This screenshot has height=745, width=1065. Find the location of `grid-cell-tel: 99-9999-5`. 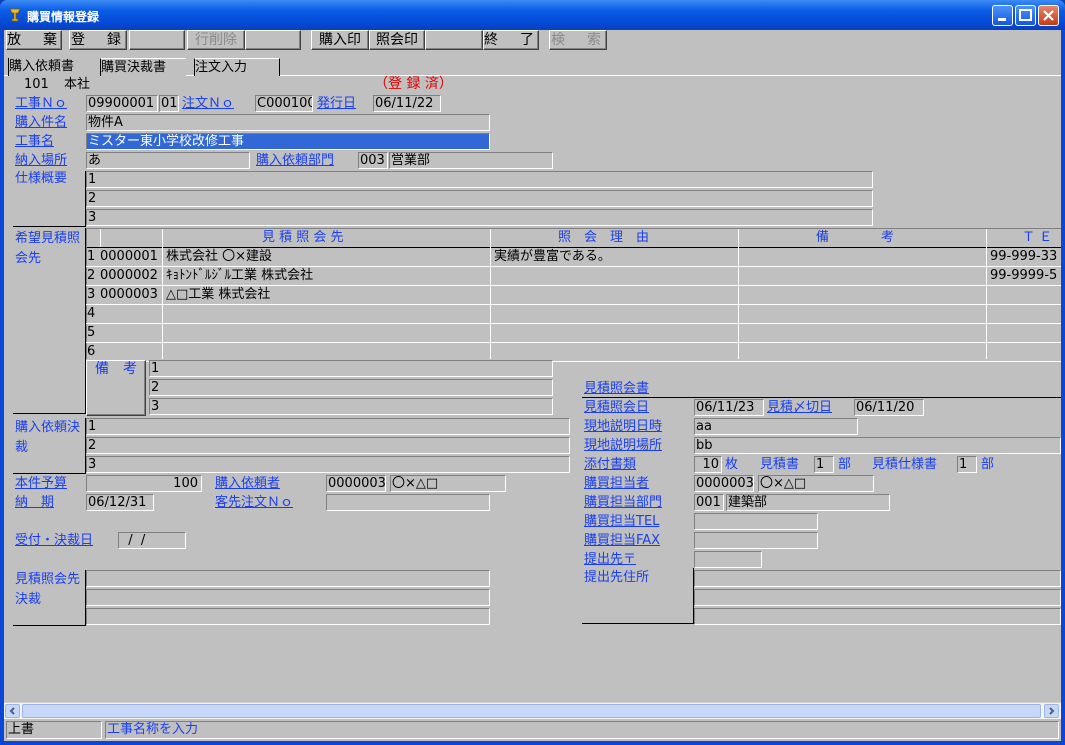

grid-cell-tel: 99-9999-5 is located at coordinates (1023, 276).